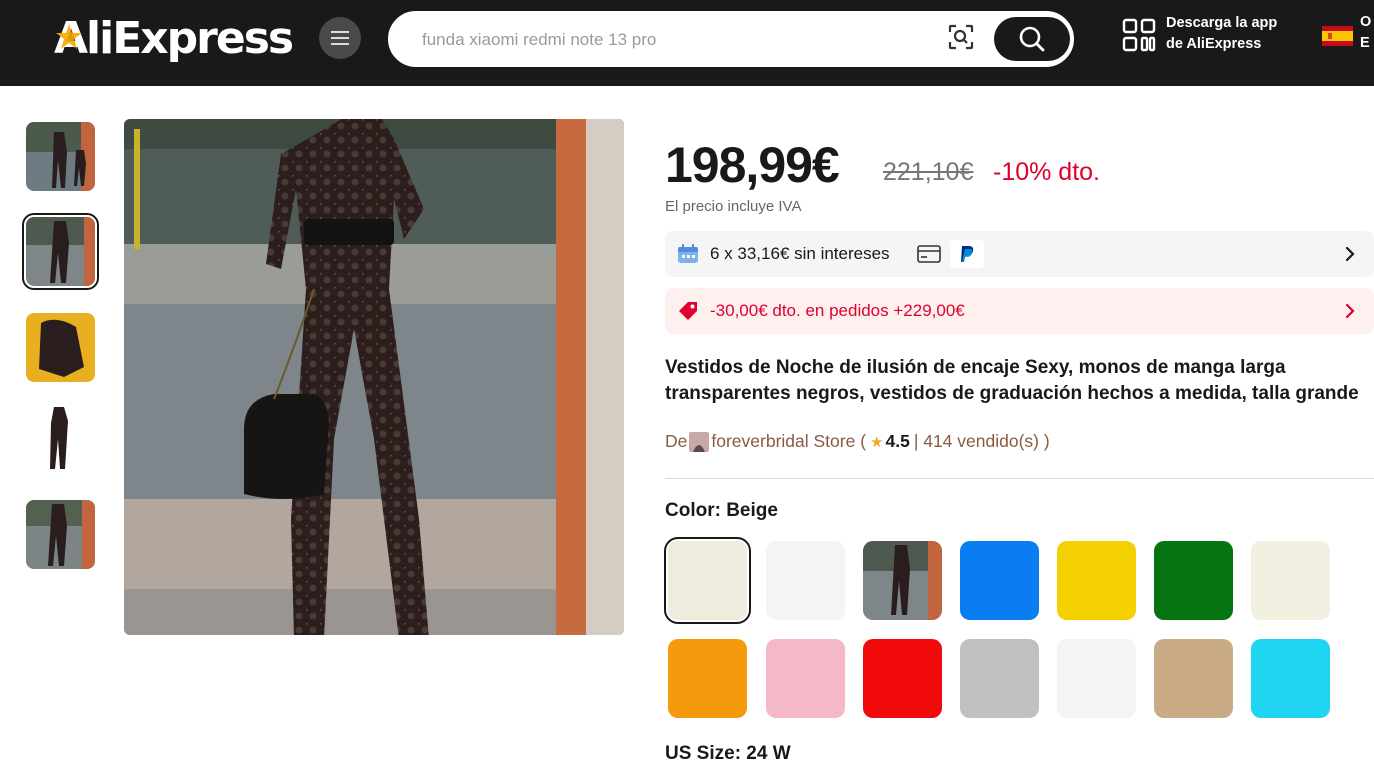 This screenshot has height=773, width=1374. I want to click on search-button, so click(1032, 39).